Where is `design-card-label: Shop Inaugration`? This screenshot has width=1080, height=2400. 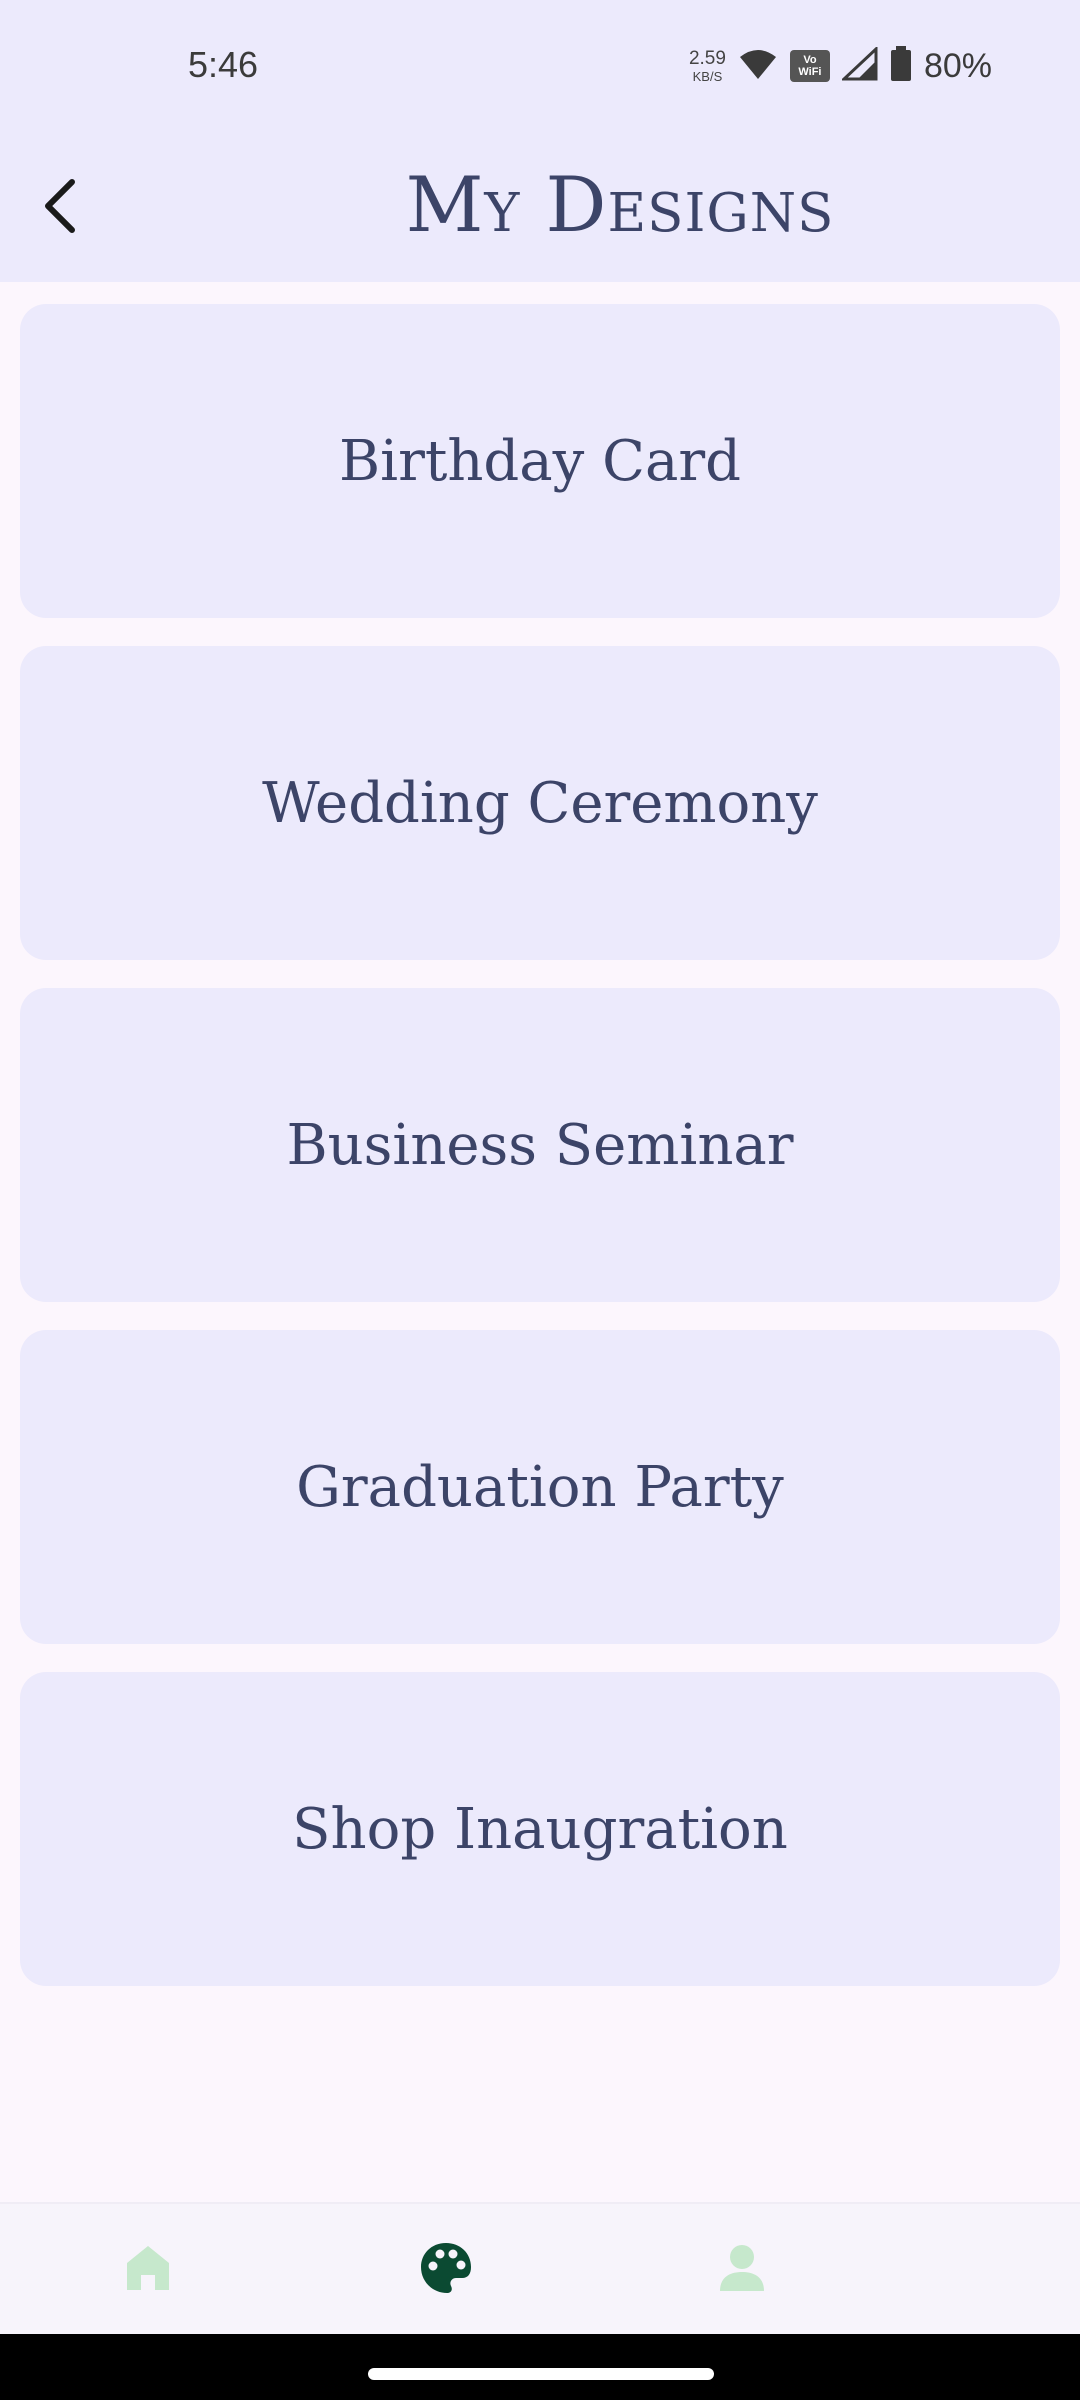 design-card-label: Shop Inaugration is located at coordinates (540, 1829).